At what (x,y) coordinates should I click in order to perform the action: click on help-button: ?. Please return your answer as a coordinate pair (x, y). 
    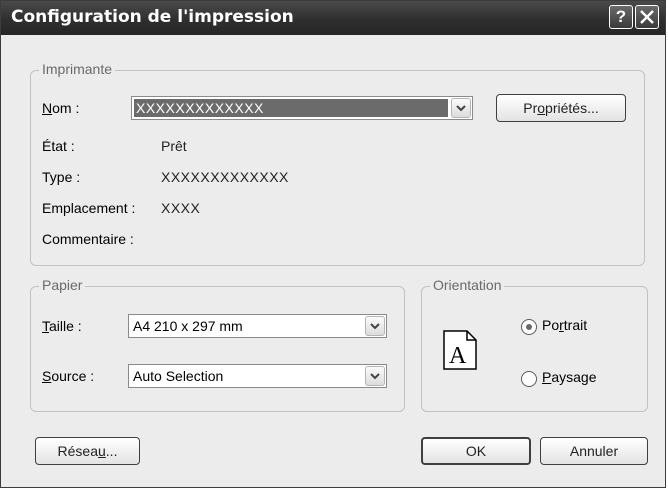
    Looking at the image, I should click on (621, 17).